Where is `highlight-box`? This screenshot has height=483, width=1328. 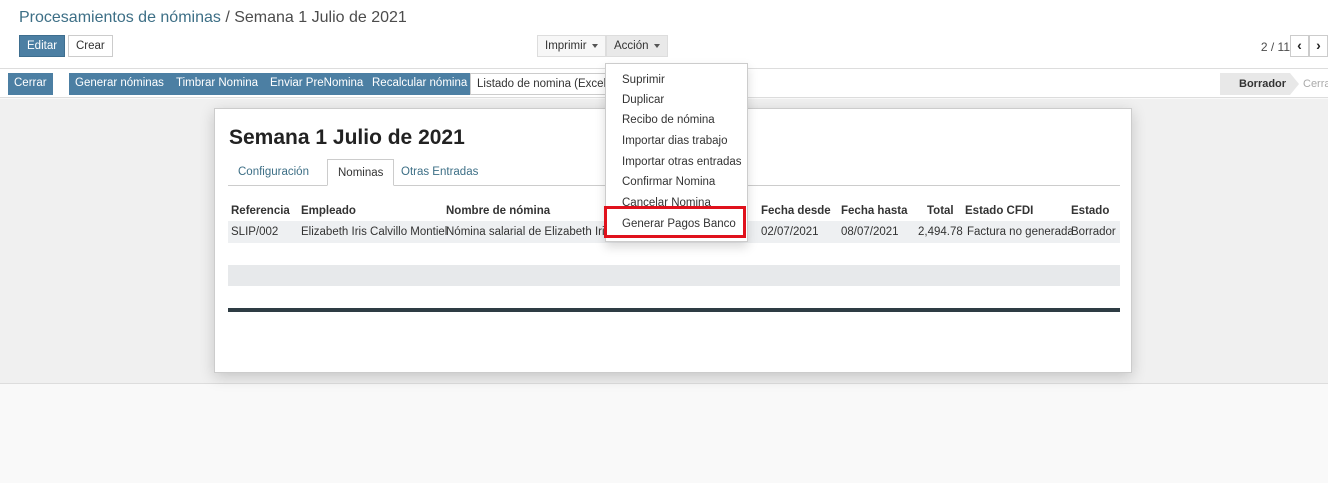 highlight-box is located at coordinates (675, 222).